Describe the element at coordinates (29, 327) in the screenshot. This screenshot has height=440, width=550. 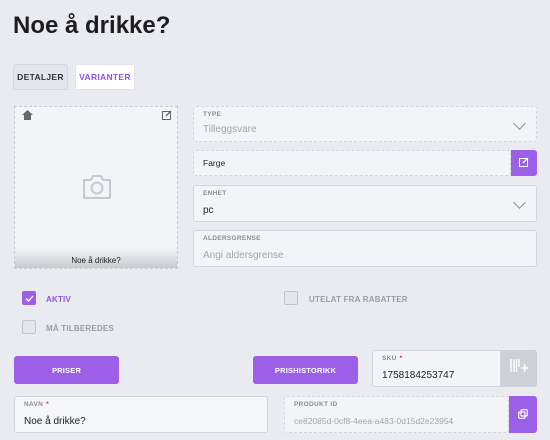
I see `must-prepare-checkbox` at that location.